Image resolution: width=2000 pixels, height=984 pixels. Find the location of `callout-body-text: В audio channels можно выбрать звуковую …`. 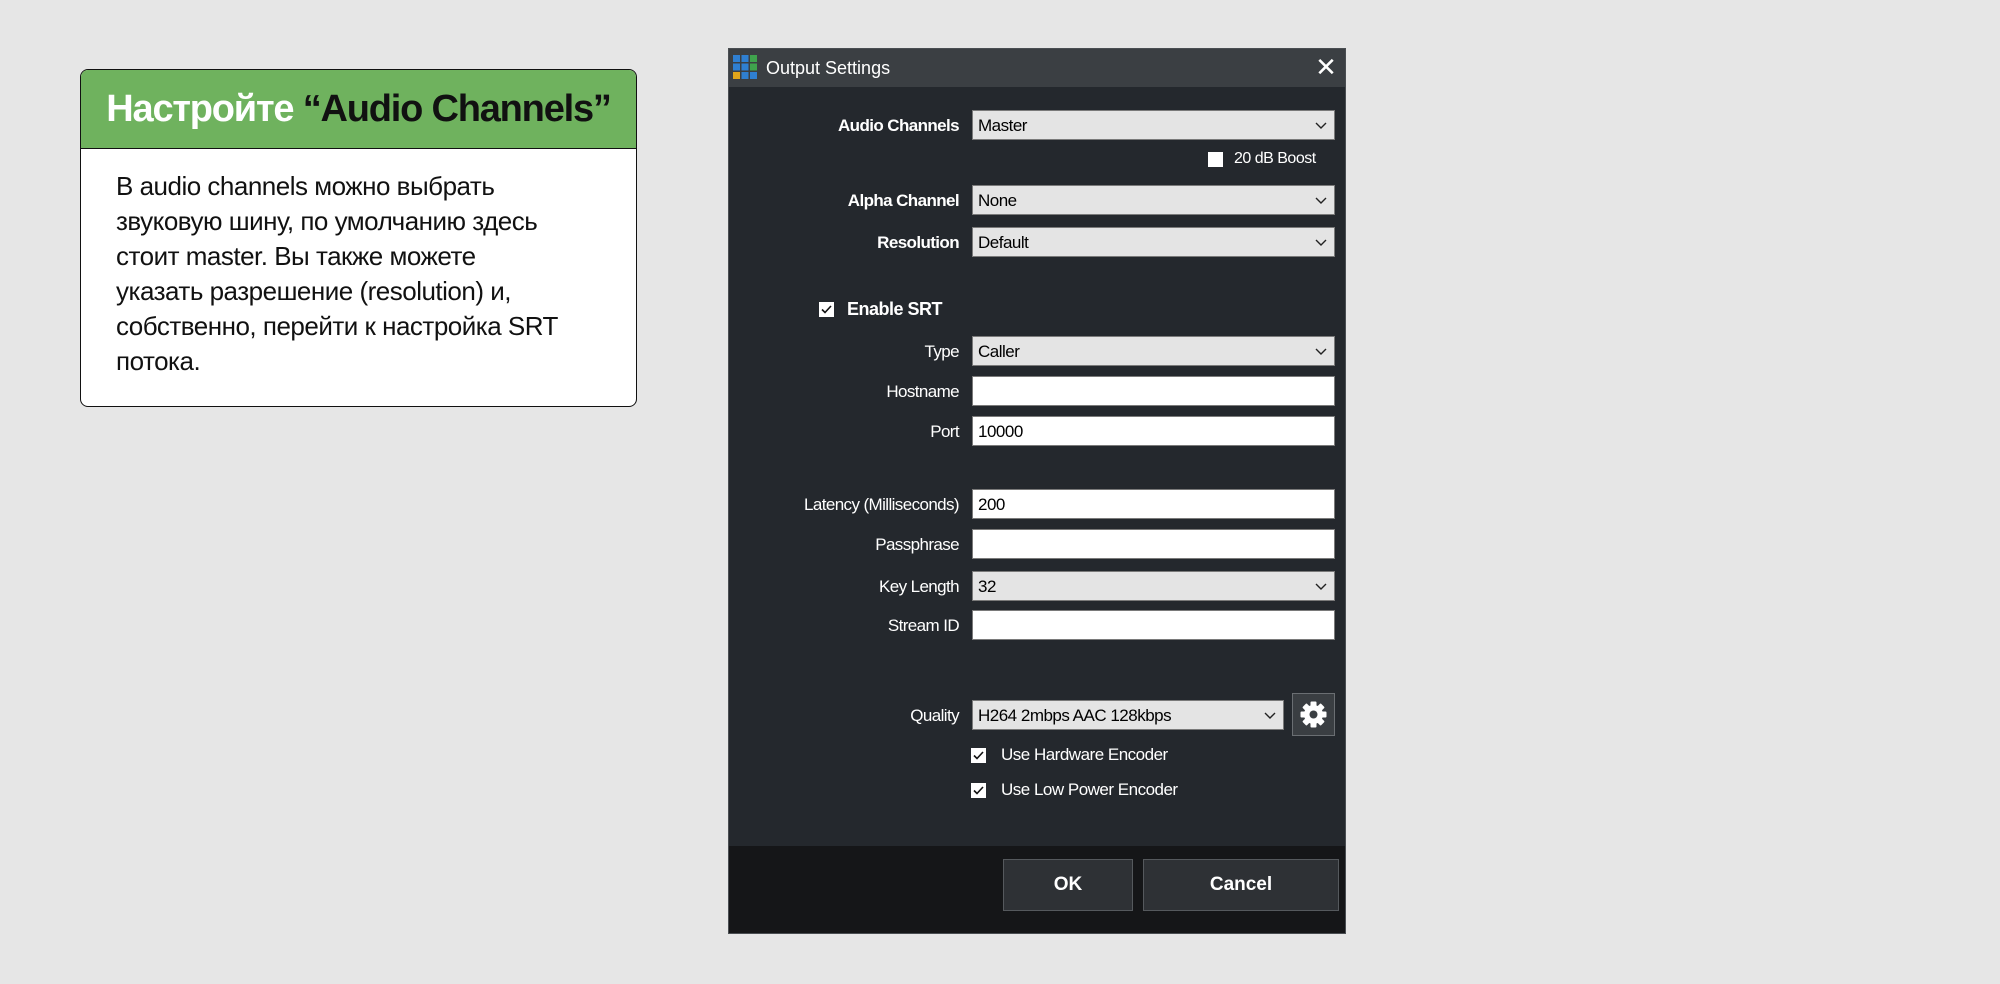

callout-body-text: В audio channels можно выбрать звуковую … is located at coordinates (337, 273).